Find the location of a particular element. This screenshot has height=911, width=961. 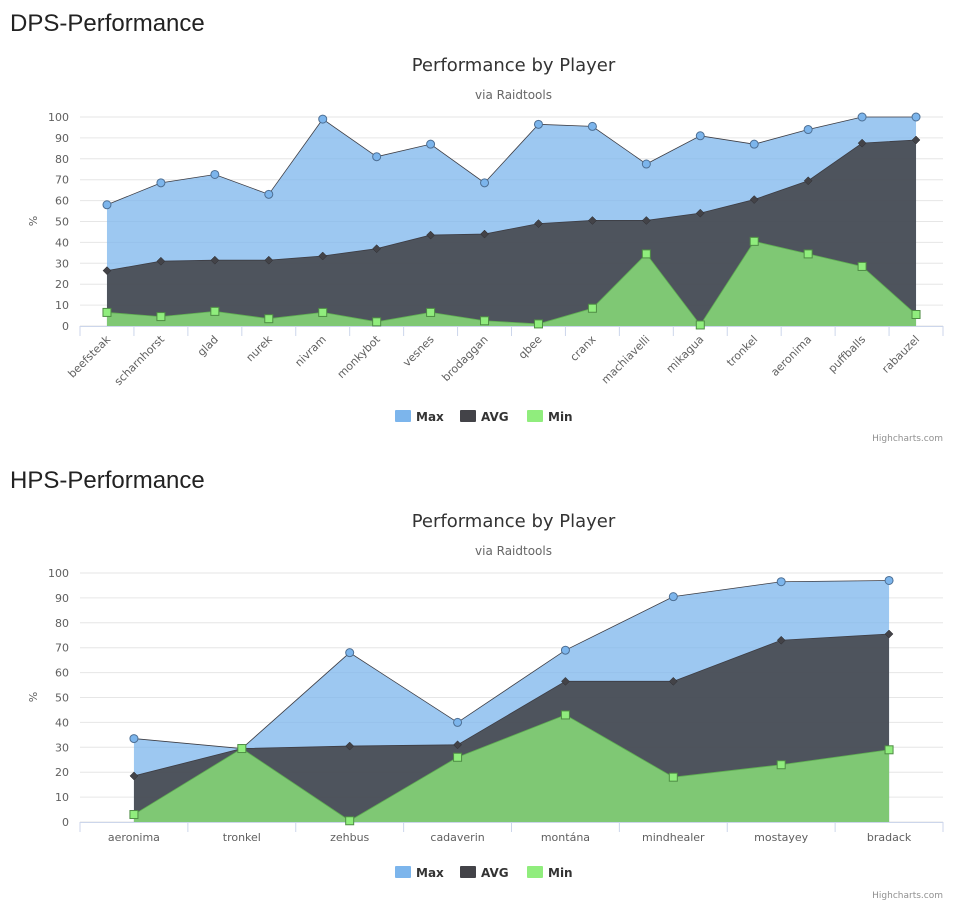

x-tick-label: beefsteak is located at coordinates (89, 356).